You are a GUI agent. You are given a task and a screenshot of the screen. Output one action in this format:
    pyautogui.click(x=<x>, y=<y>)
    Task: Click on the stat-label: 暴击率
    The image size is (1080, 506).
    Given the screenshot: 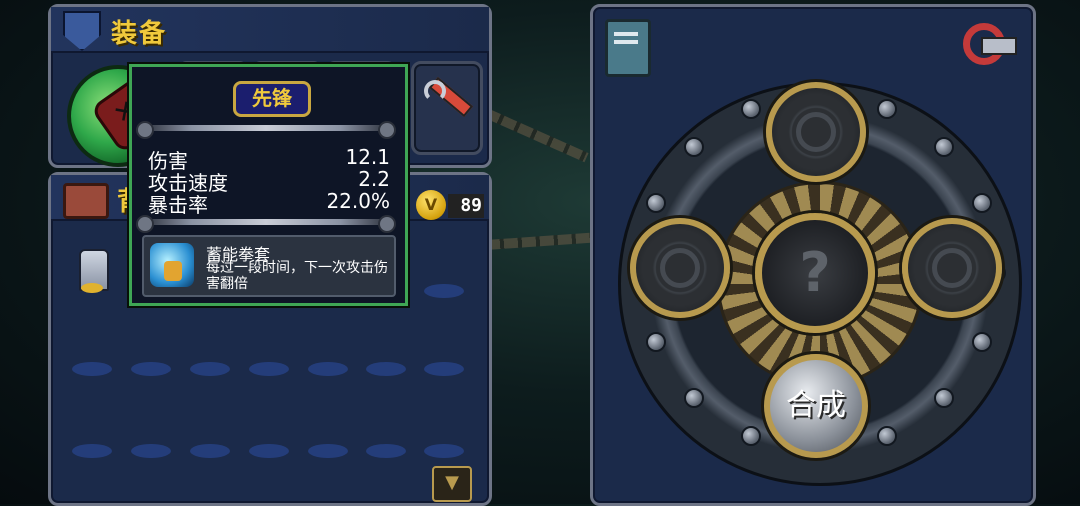 What is the action you would take?
    pyautogui.click(x=178, y=205)
    